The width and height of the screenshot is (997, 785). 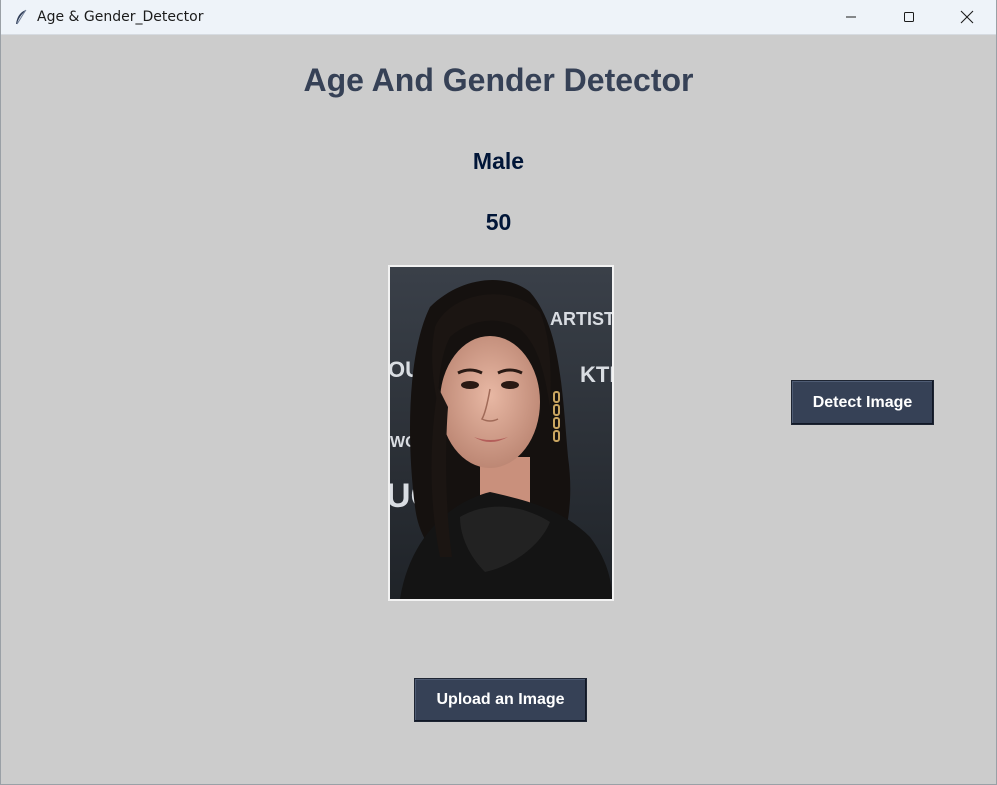 I want to click on title-bar: Age & Gender_Detector, so click(x=498, y=17).